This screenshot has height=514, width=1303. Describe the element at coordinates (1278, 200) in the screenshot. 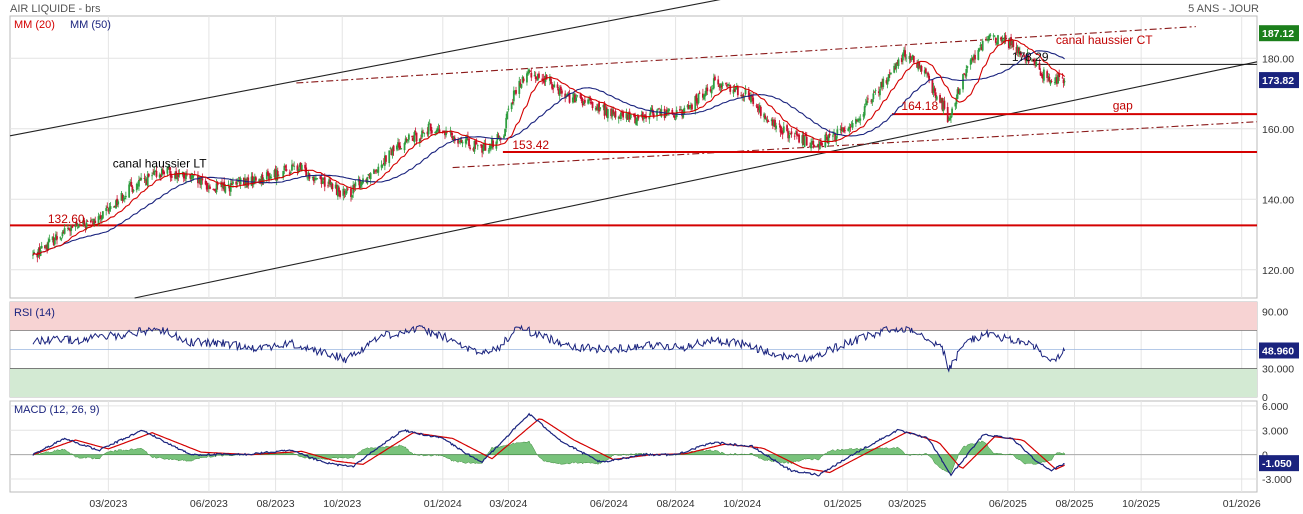

I see `y-tick-label: 140.00` at that location.